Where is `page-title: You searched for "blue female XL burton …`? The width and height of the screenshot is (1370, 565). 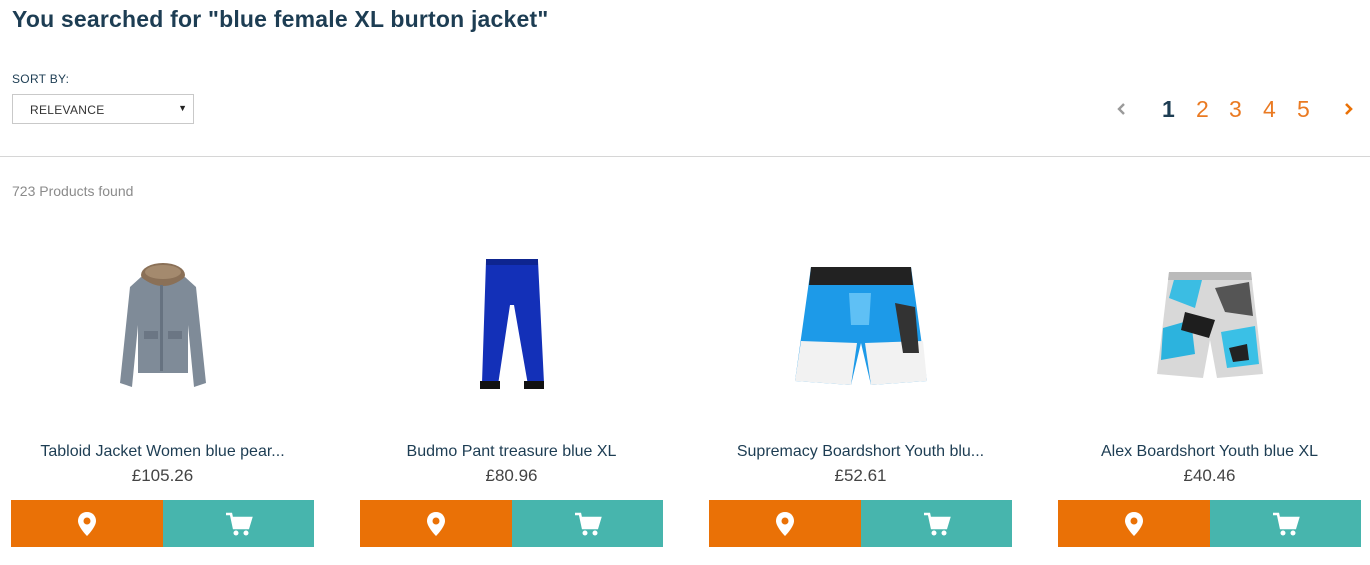
page-title: You searched for "blue female XL burton … is located at coordinates (280, 19).